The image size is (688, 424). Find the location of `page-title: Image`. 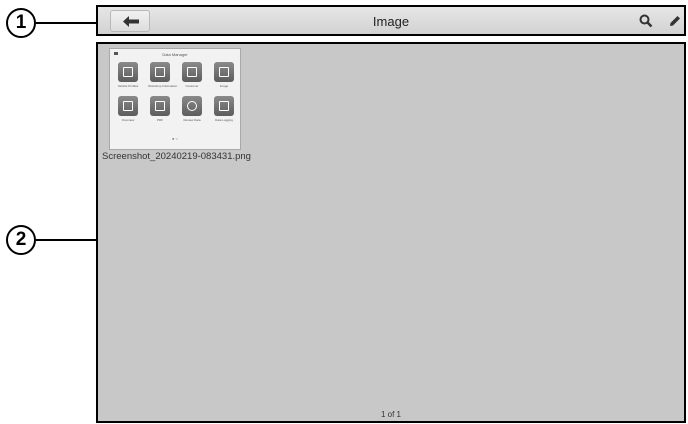

page-title: Image is located at coordinates (391, 21).